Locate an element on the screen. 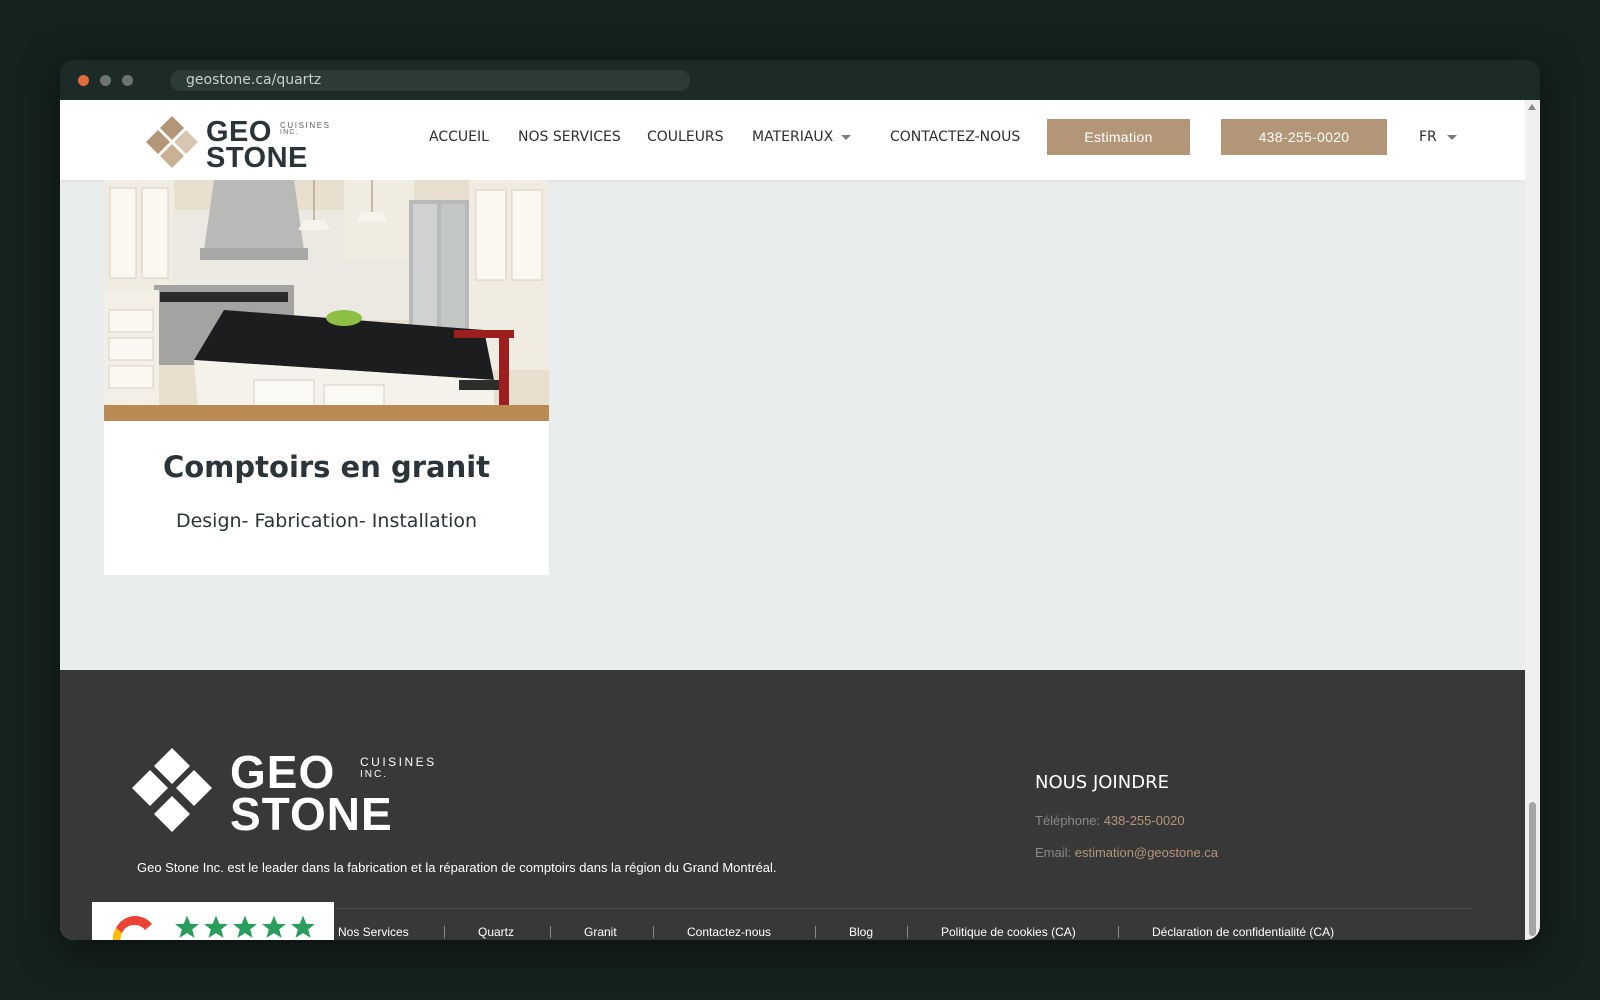 The image size is (1600, 1000). footer-email: Email: estimation@geostone.ca is located at coordinates (1126, 853).